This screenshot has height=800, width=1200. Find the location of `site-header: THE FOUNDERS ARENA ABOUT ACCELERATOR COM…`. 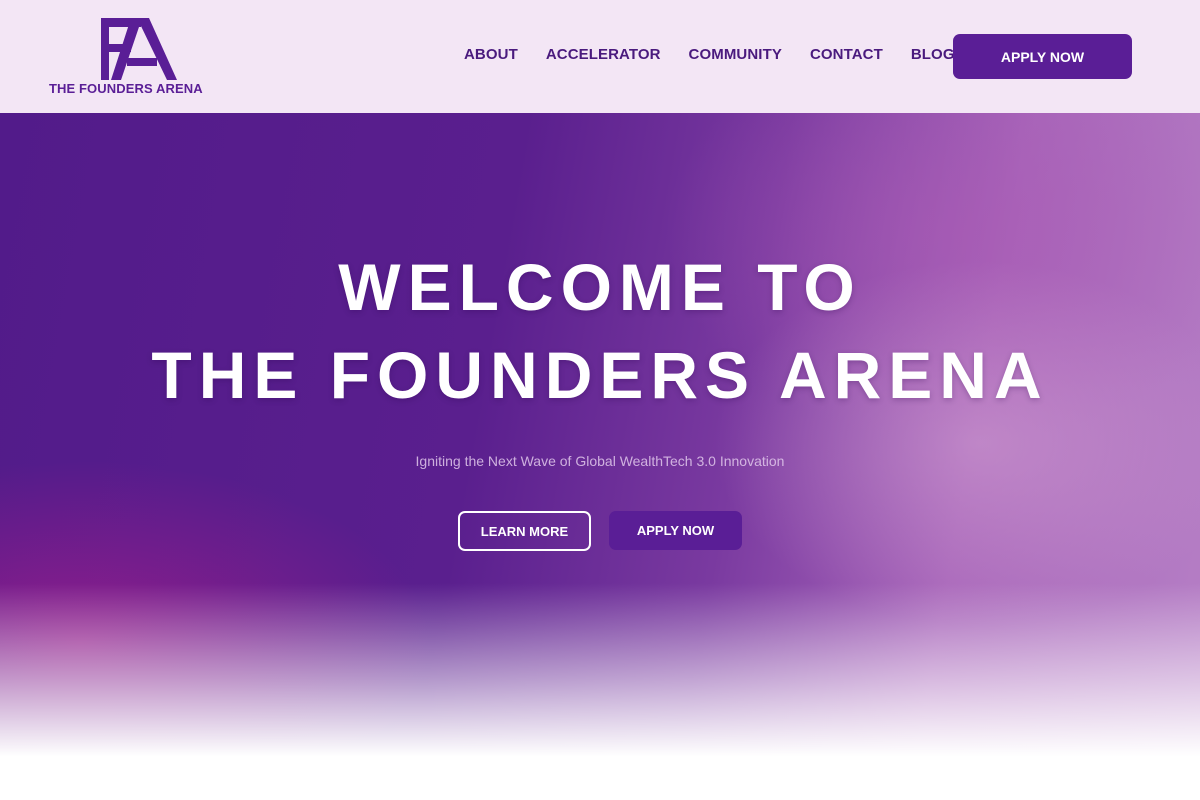

site-header: THE FOUNDERS ARENA ABOUT ACCELERATOR COM… is located at coordinates (600, 56).